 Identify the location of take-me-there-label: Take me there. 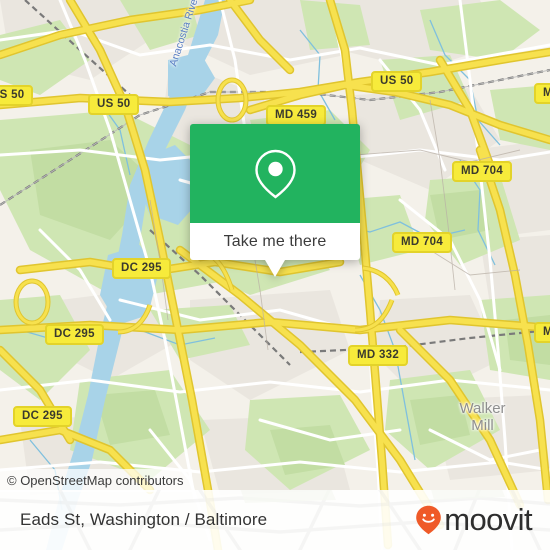
(275, 241).